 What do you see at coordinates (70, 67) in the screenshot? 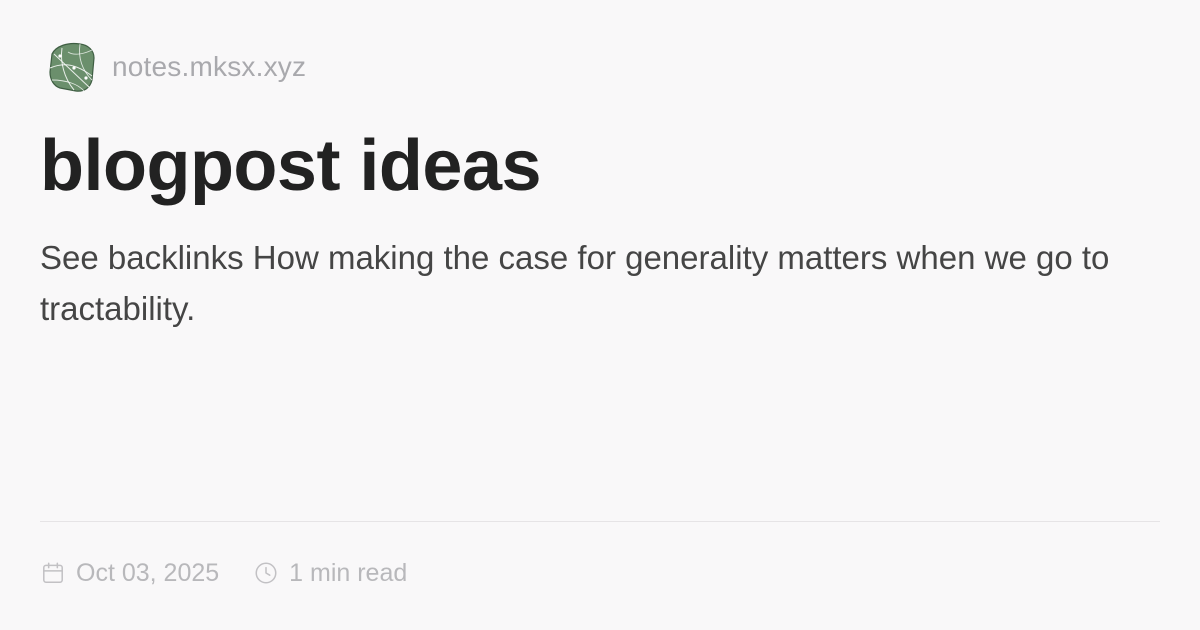
I see `leaf-map-logo-icon` at bounding box center [70, 67].